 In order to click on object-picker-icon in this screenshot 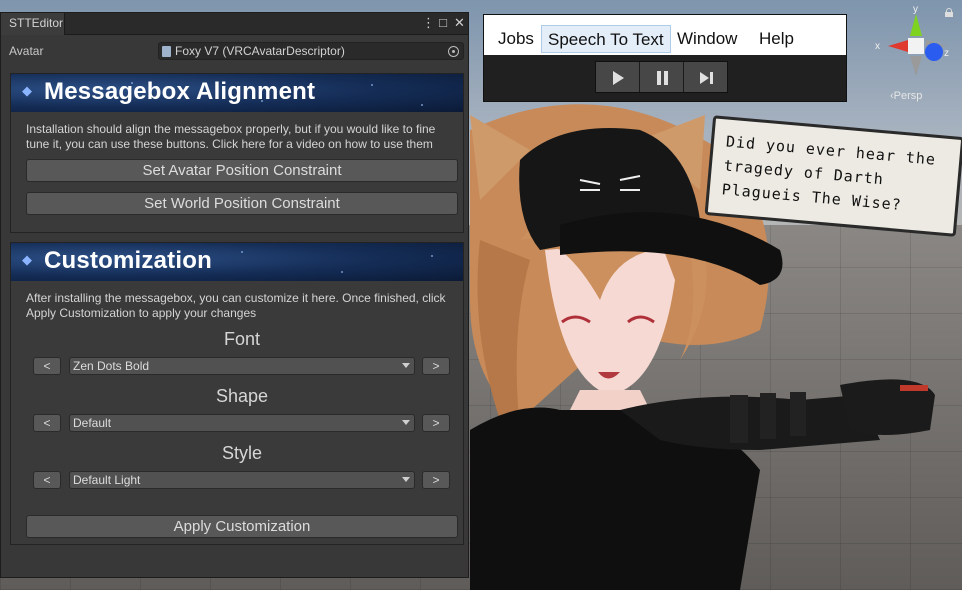, I will do `click(453, 51)`.